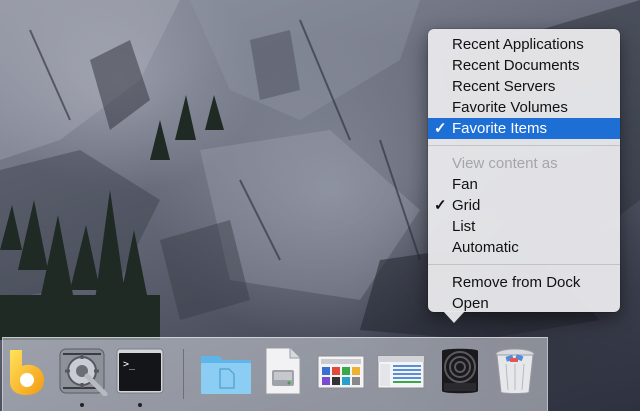 This screenshot has height=411, width=640. What do you see at coordinates (505, 163) in the screenshot?
I see `menu-header-label: View content as` at bounding box center [505, 163].